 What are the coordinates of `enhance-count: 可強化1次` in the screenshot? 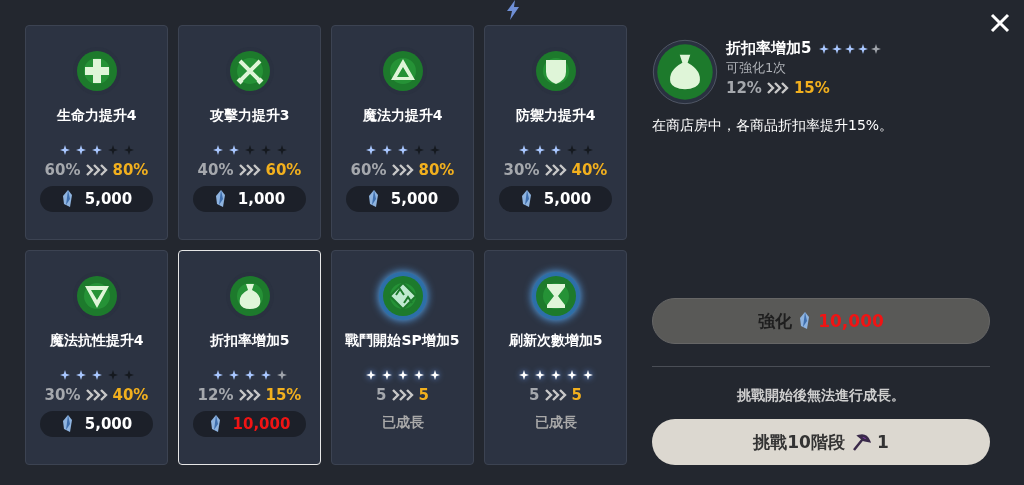 It's located at (757, 68).